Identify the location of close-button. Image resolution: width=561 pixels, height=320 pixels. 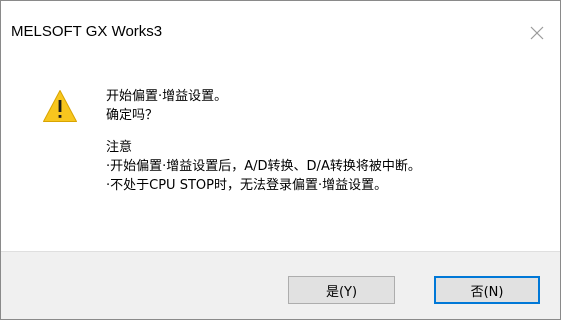
(537, 33).